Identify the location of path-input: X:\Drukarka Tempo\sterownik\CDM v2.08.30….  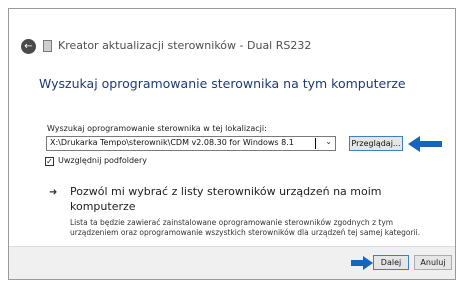
(172, 142).